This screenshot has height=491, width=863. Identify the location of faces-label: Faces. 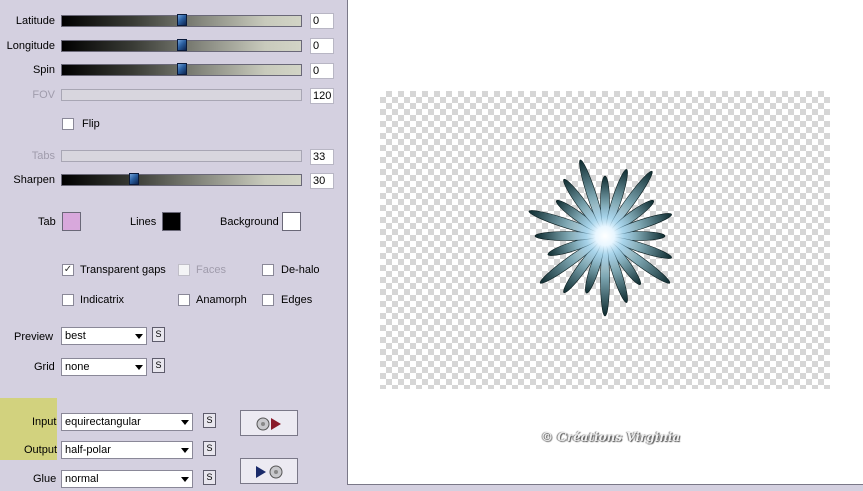
(211, 270).